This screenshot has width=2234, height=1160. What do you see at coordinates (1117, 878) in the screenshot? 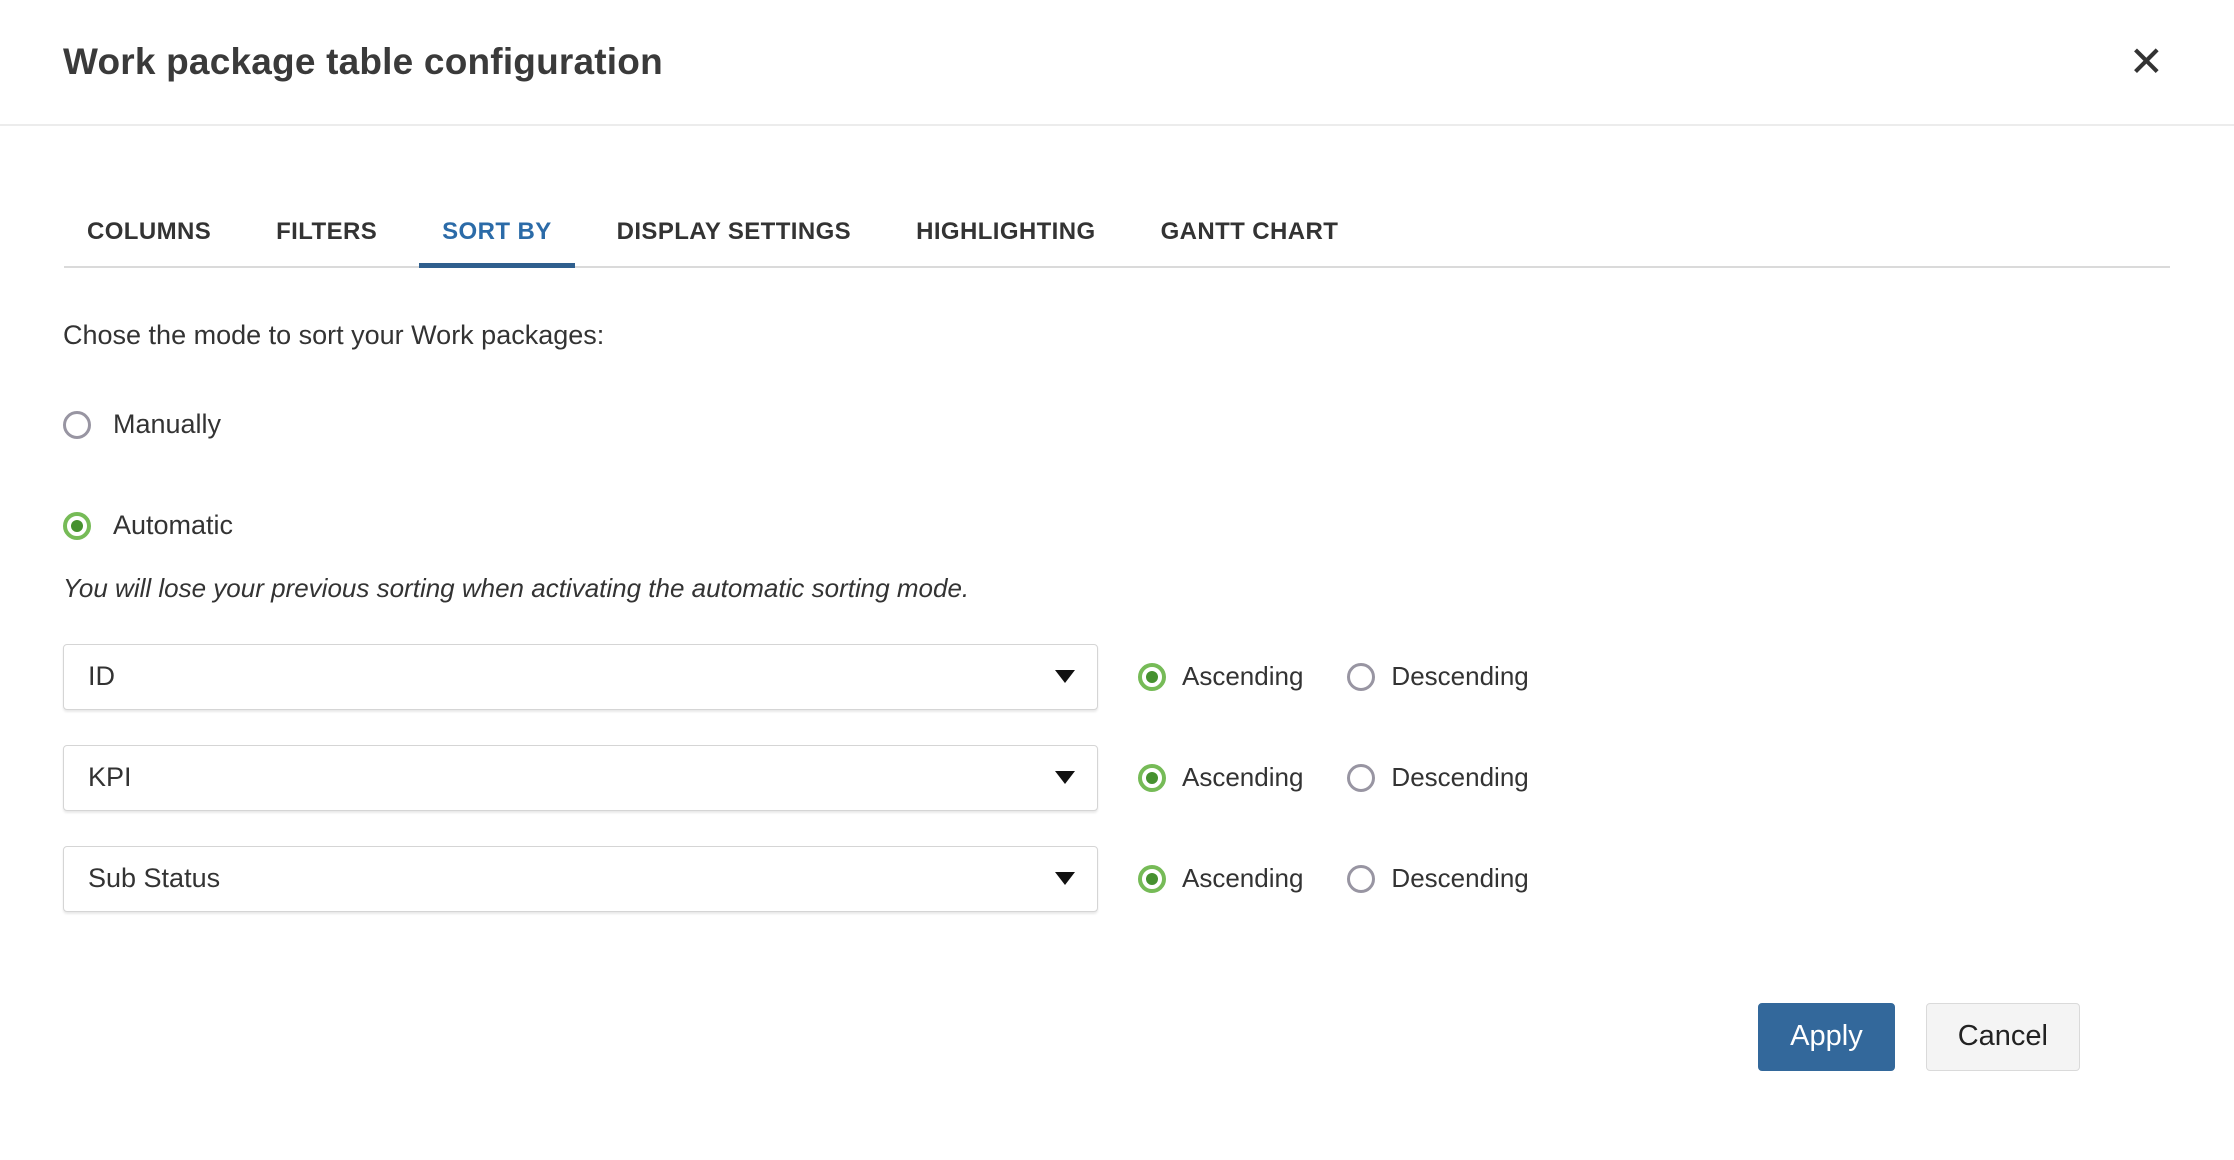
I see `sort-row-3: Sub Status Ascending Descending` at bounding box center [1117, 878].